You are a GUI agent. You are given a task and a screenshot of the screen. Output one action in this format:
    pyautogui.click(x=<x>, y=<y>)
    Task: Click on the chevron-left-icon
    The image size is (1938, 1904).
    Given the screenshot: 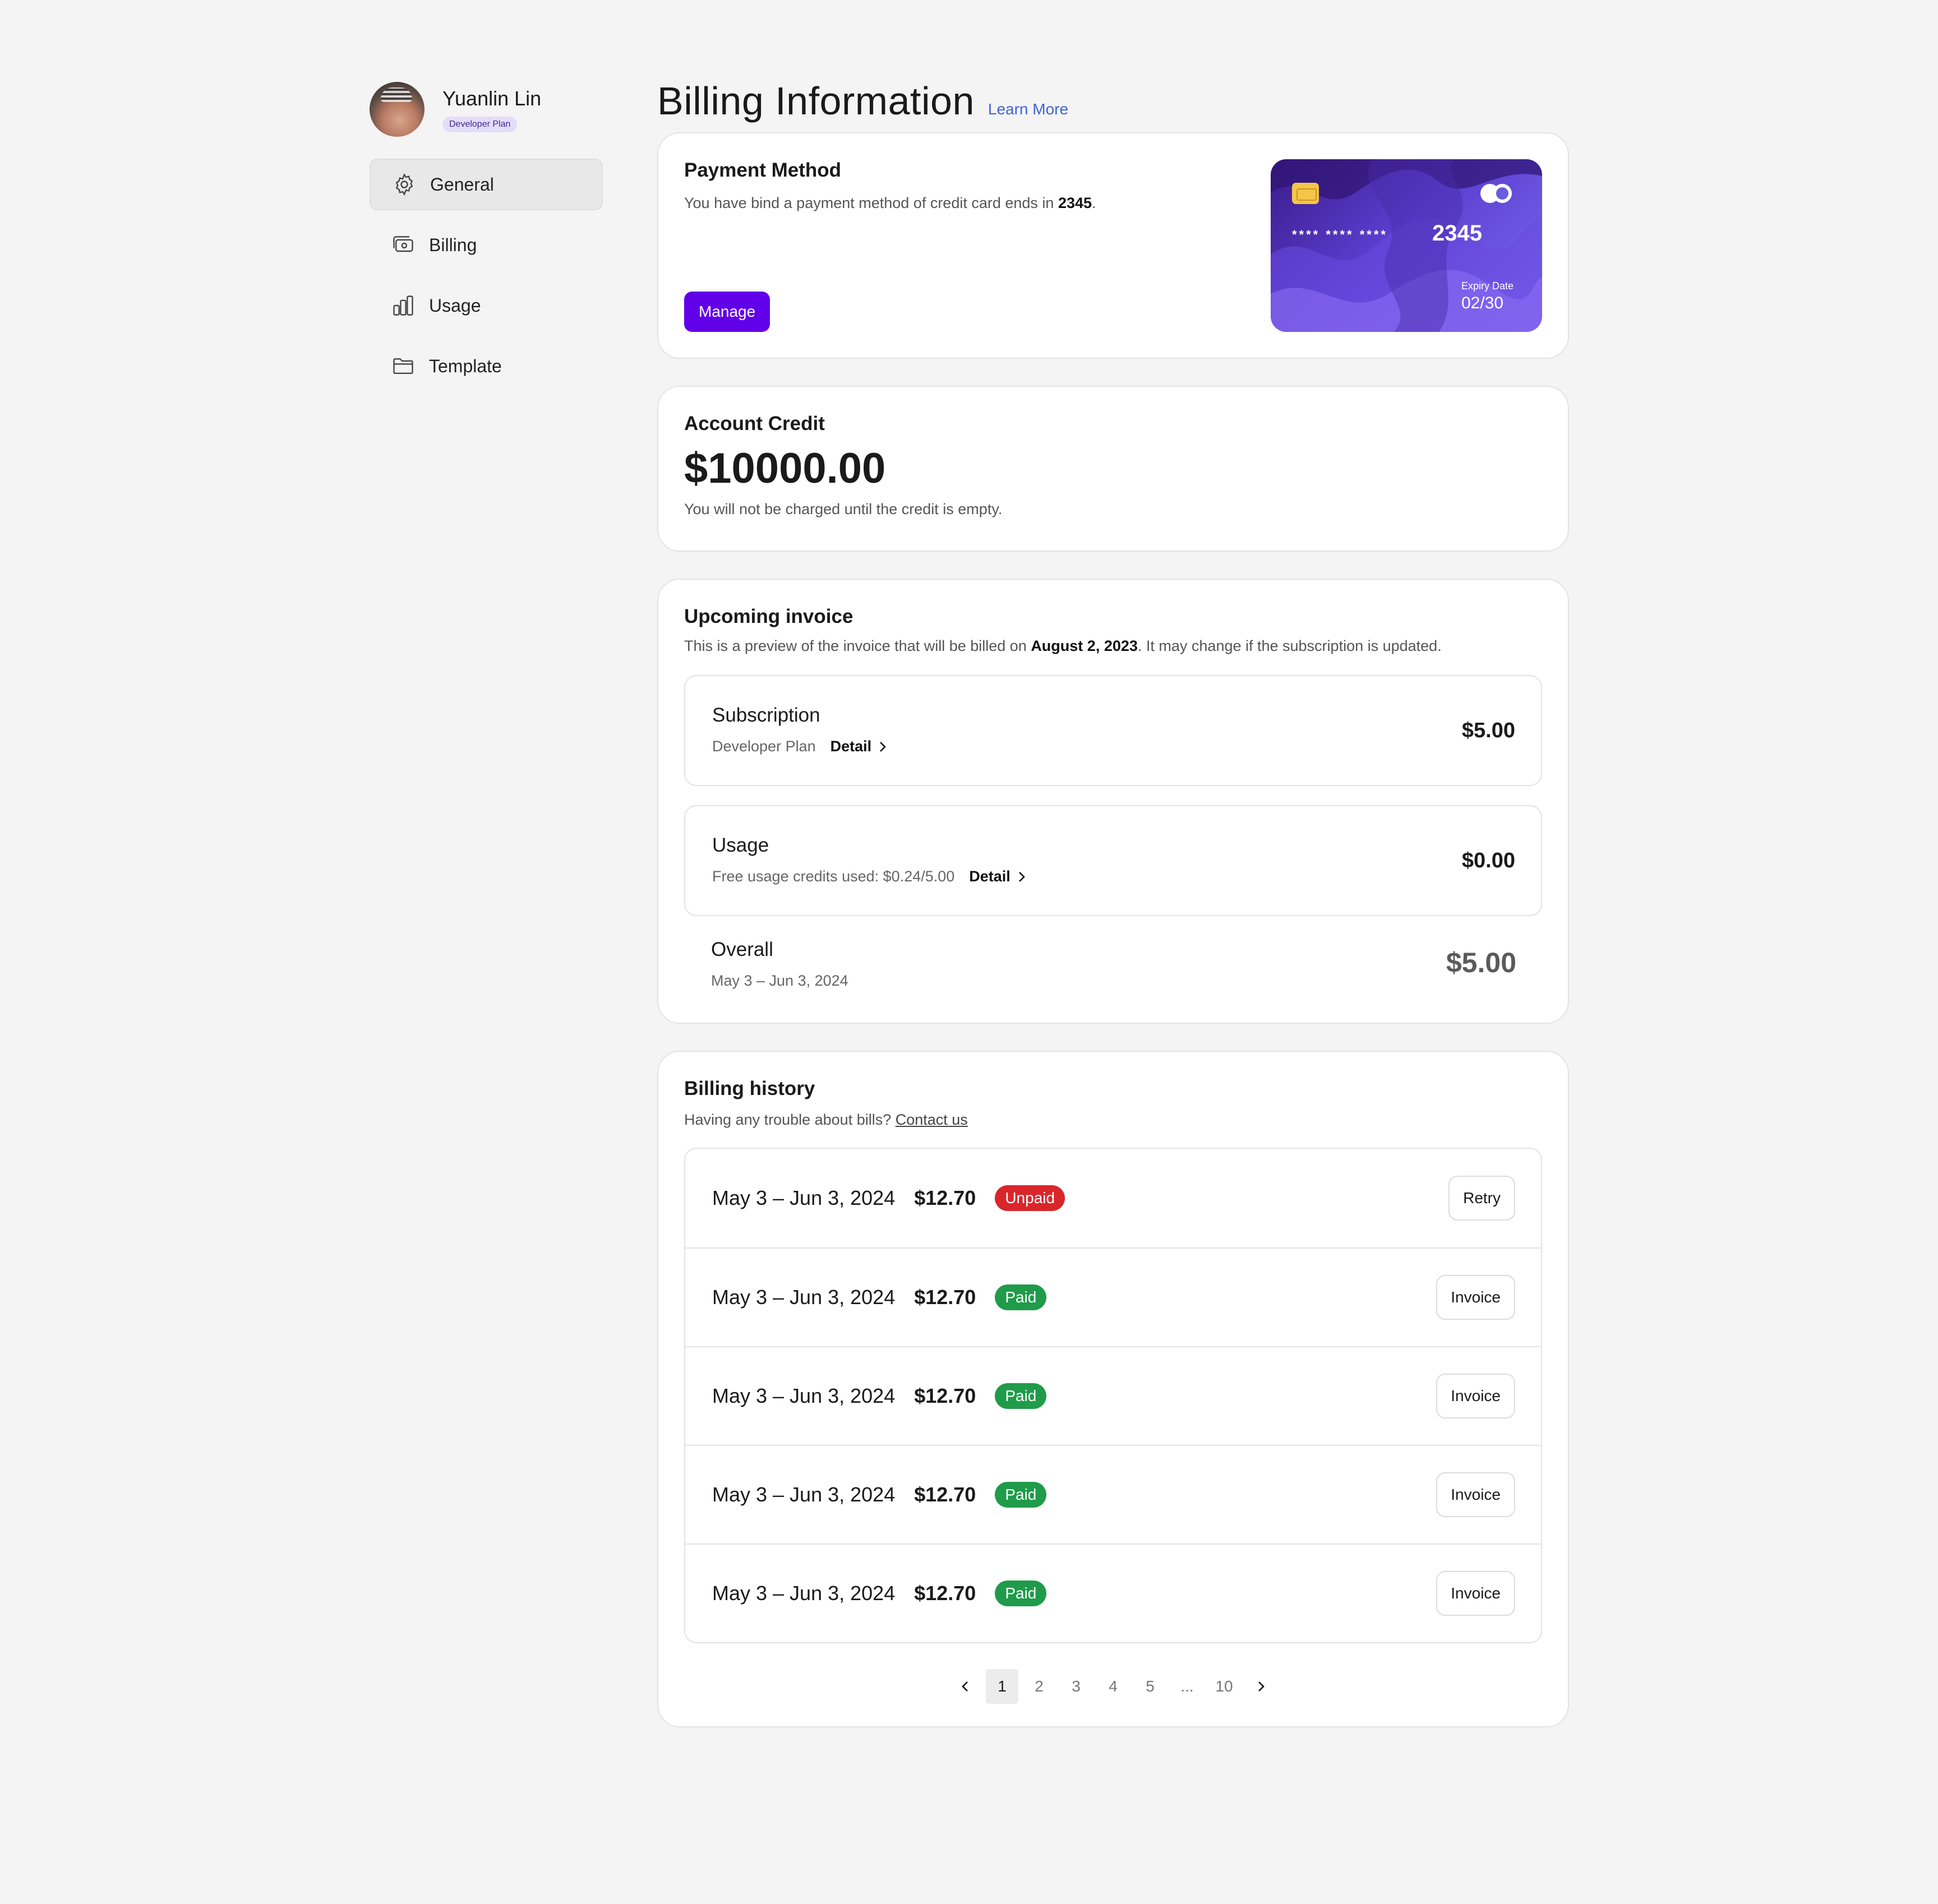 What is the action you would take?
    pyautogui.click(x=965, y=1686)
    